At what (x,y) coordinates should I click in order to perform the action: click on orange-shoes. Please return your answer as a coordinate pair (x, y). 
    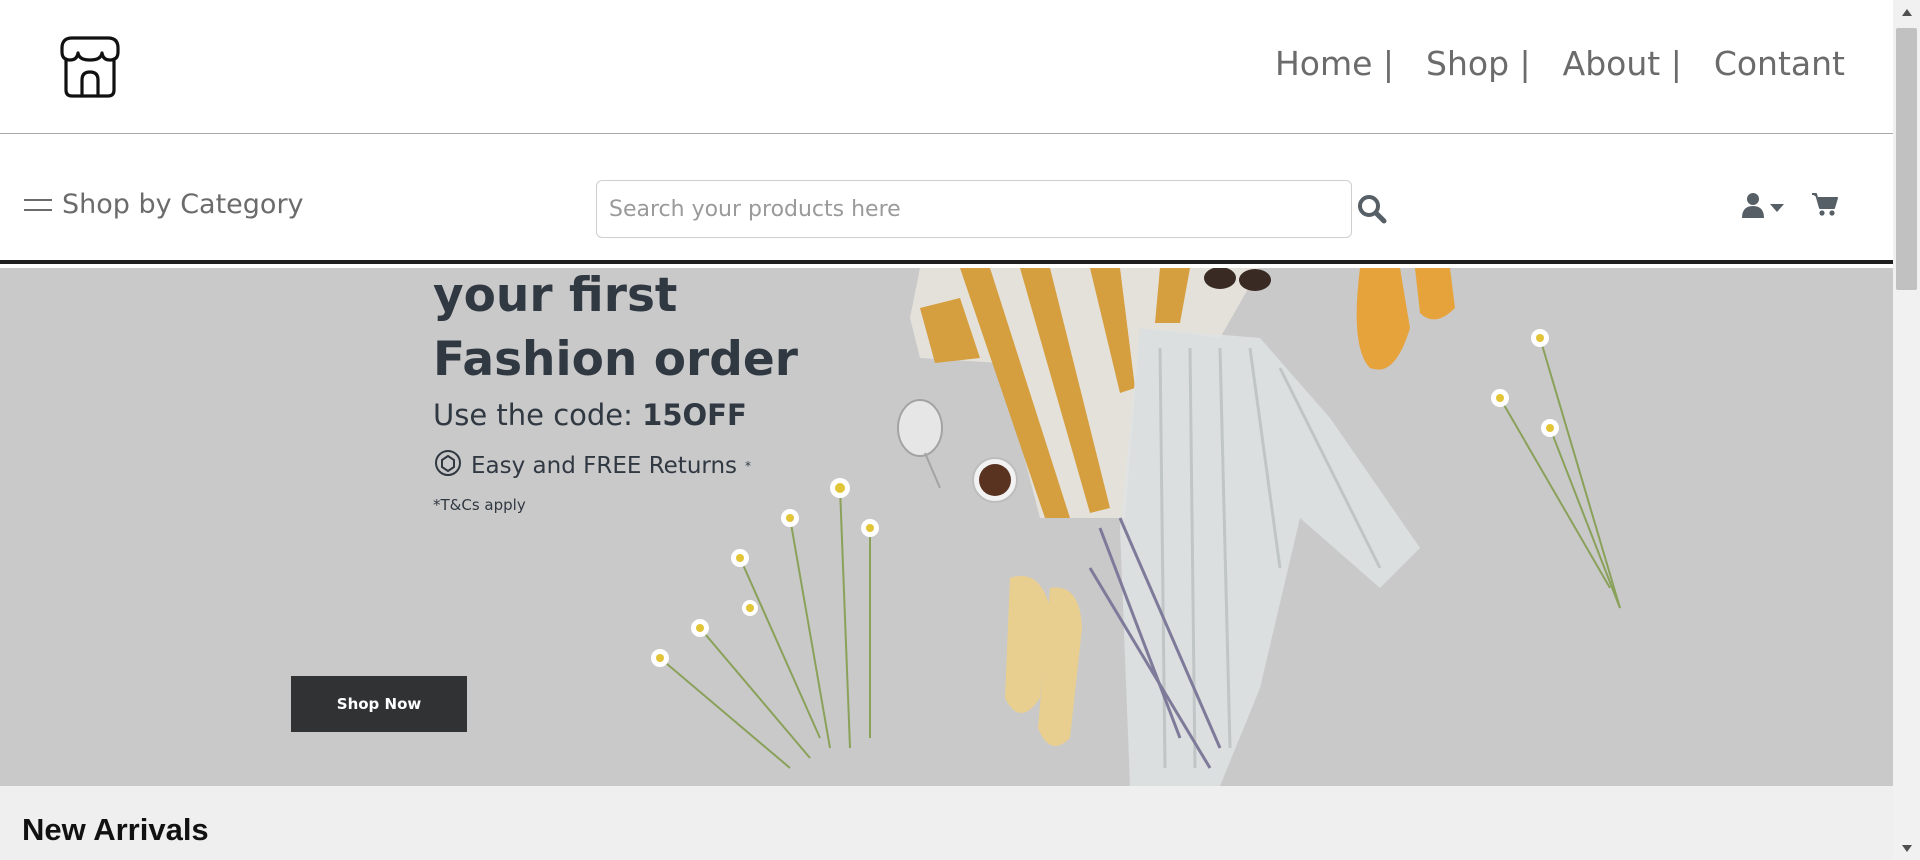
    Looking at the image, I should click on (1405, 319).